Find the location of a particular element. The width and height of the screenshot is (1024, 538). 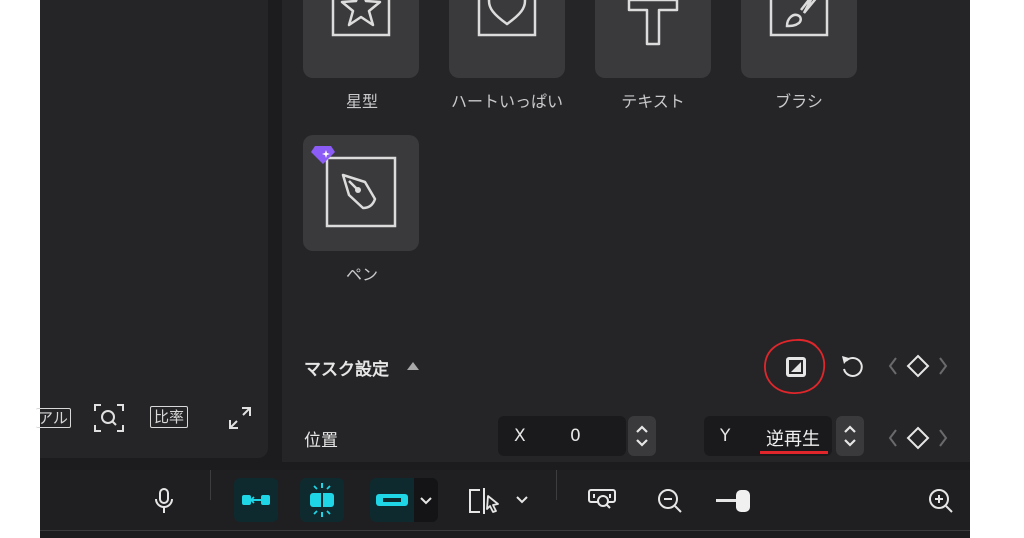

mask-pen-label: ペン is located at coordinates (361, 274).